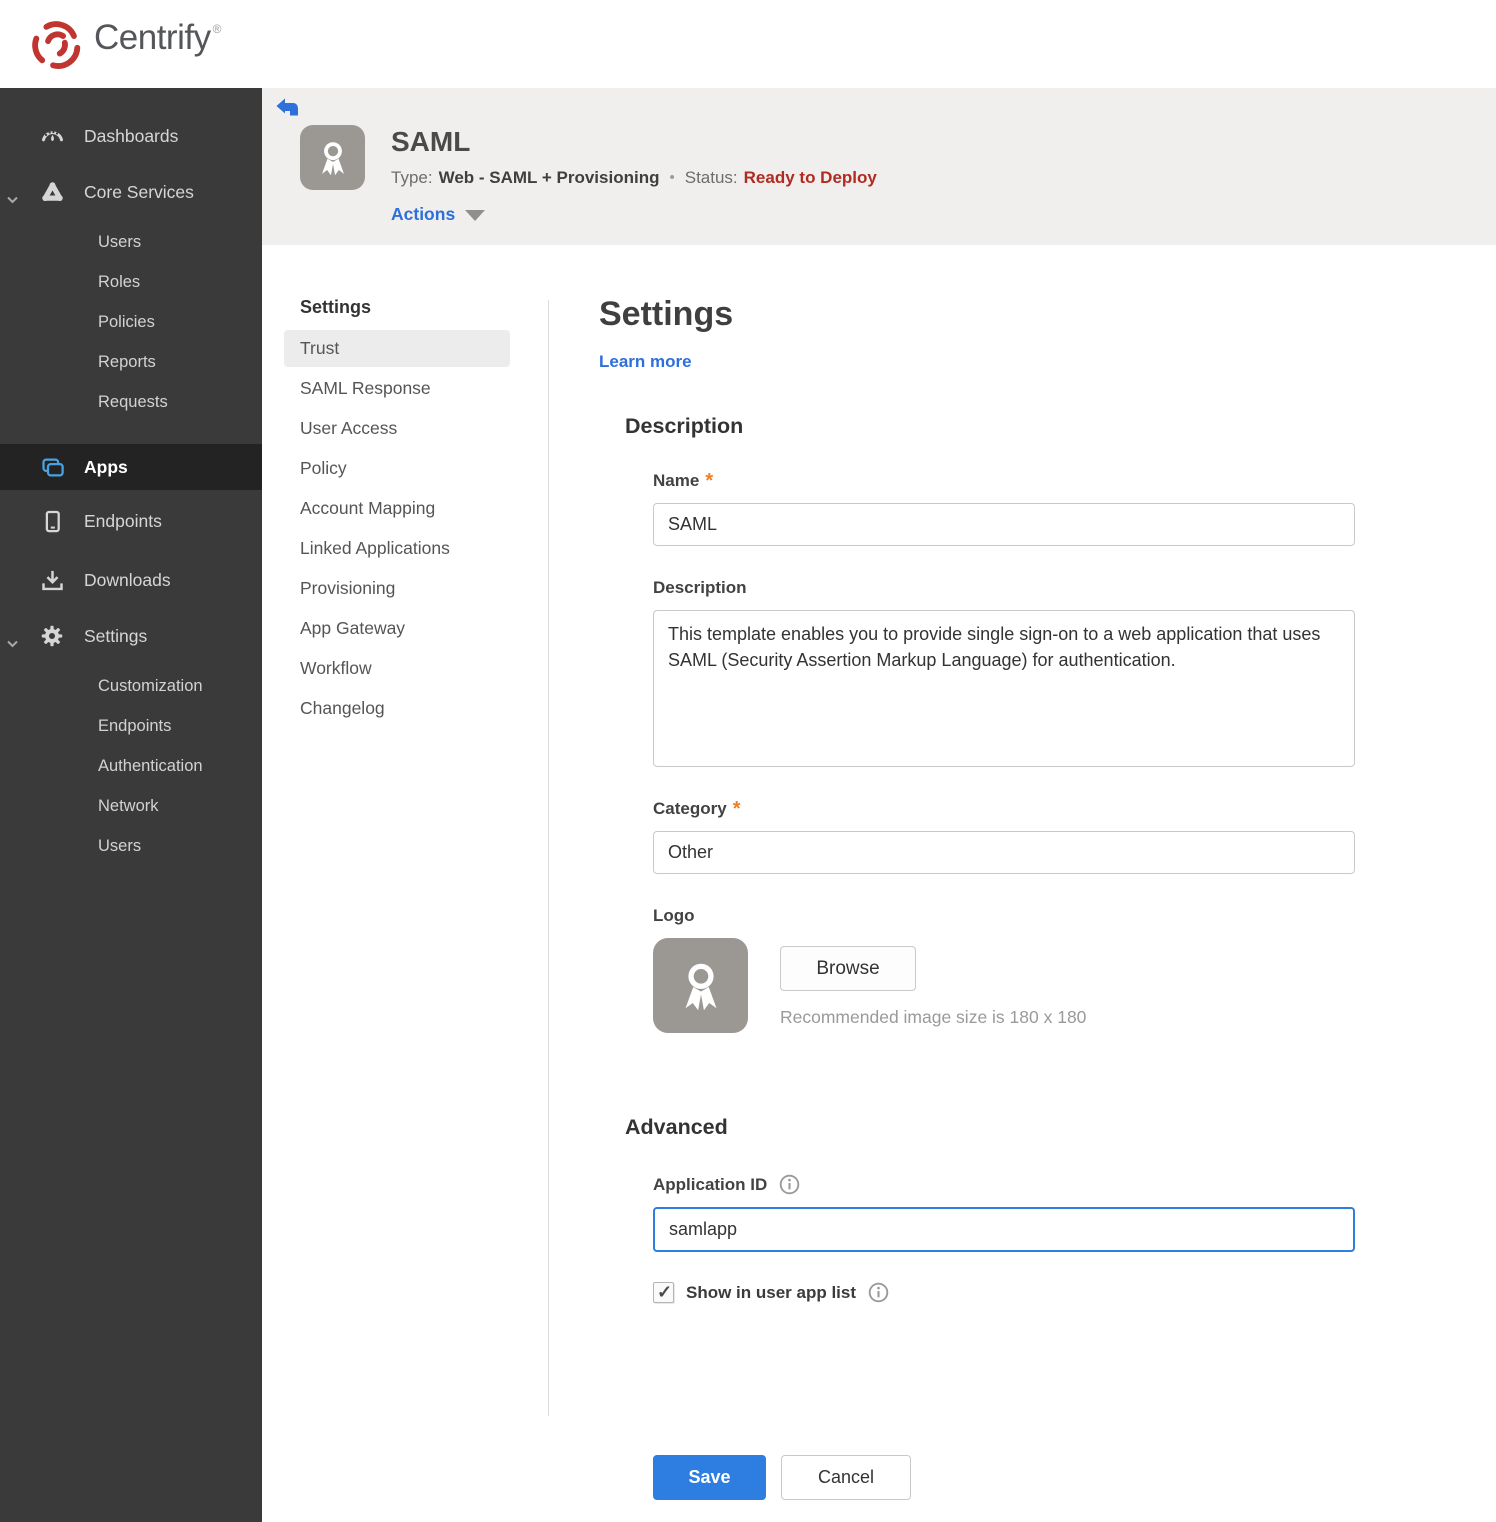  What do you see at coordinates (674, 915) in the screenshot?
I see `logo-field-label: Logo` at bounding box center [674, 915].